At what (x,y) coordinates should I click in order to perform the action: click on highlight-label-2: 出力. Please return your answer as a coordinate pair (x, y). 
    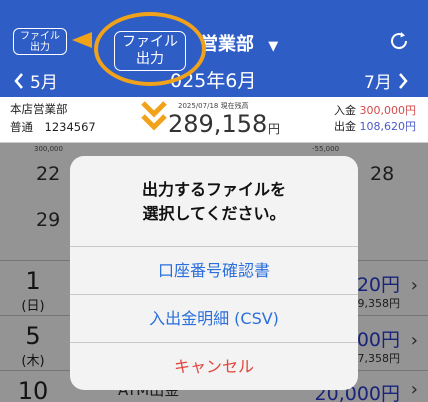
    Looking at the image, I should click on (150, 59).